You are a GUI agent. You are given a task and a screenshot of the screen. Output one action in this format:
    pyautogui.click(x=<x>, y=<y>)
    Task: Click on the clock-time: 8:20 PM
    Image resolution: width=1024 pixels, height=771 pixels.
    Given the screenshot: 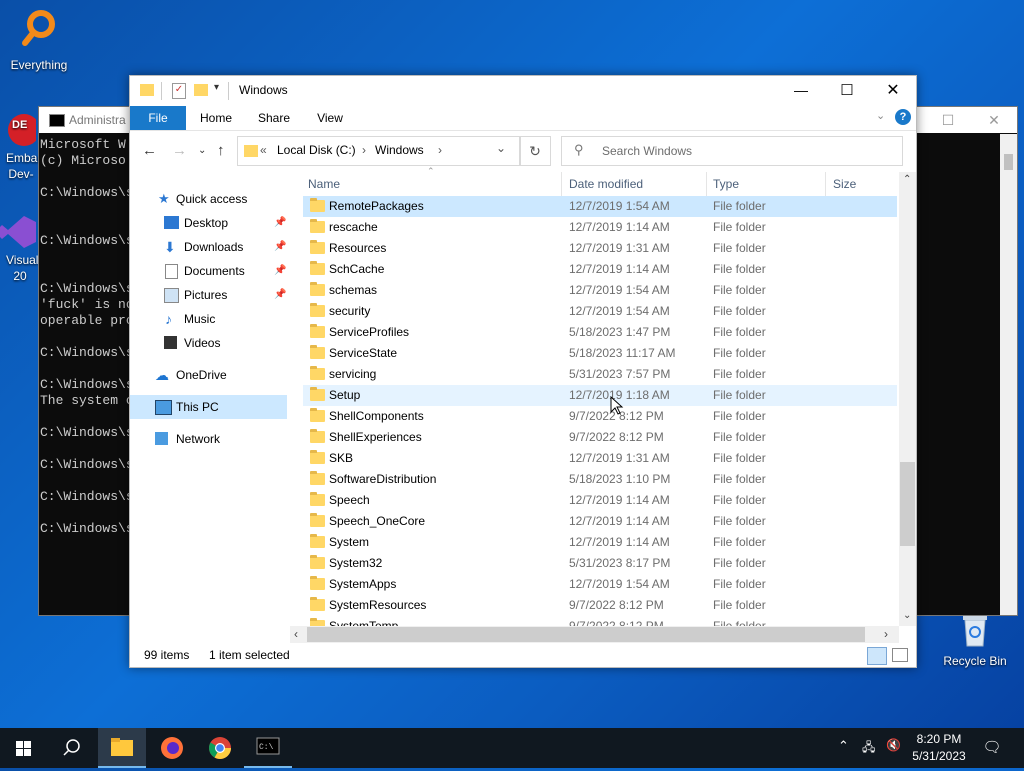 What is the action you would take?
    pyautogui.click(x=939, y=739)
    